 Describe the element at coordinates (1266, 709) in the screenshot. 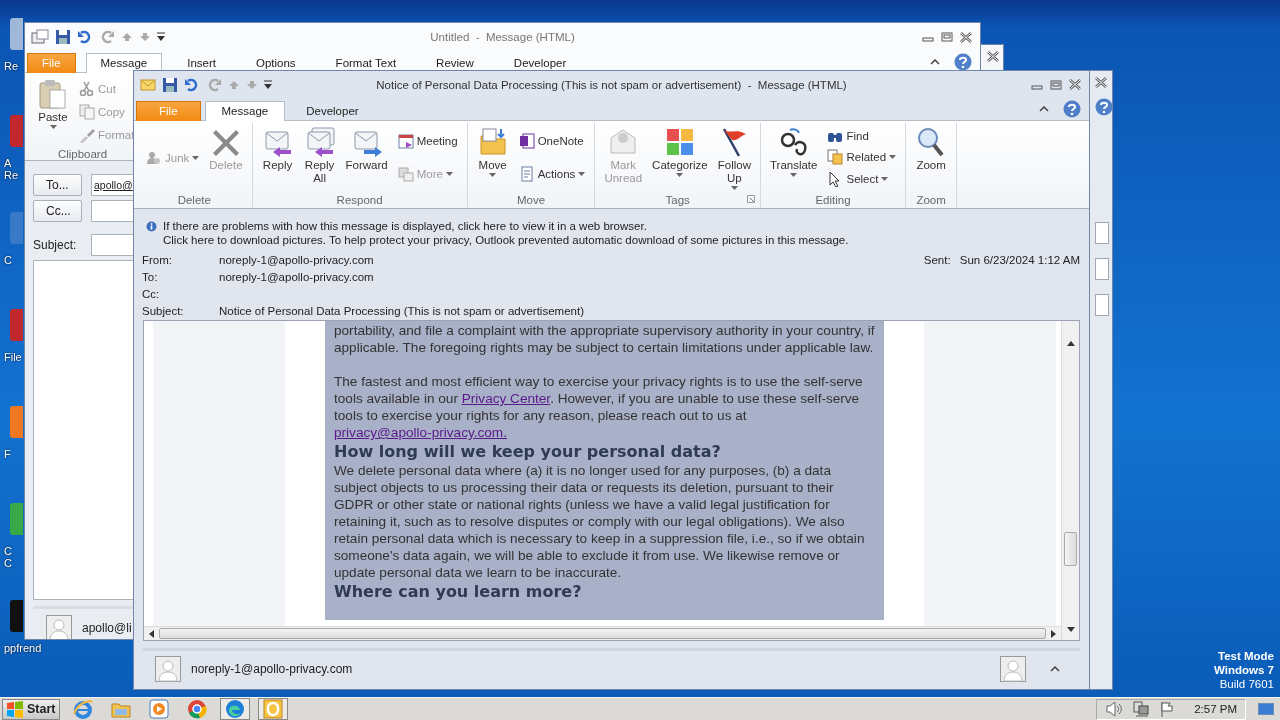

I see `show-desktop-icon` at that location.